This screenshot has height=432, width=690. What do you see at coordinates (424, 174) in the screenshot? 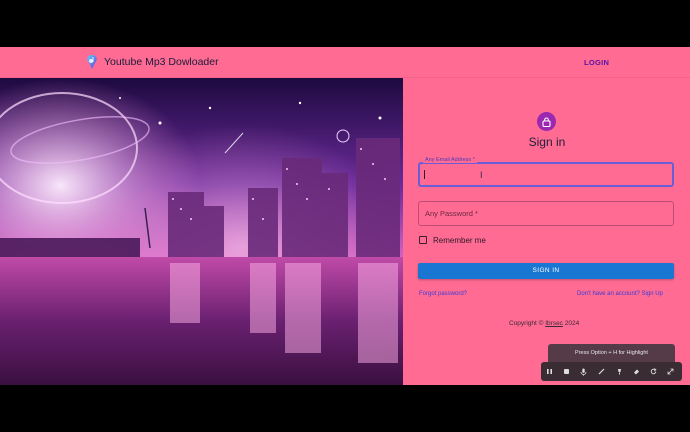
I see `text-caret` at bounding box center [424, 174].